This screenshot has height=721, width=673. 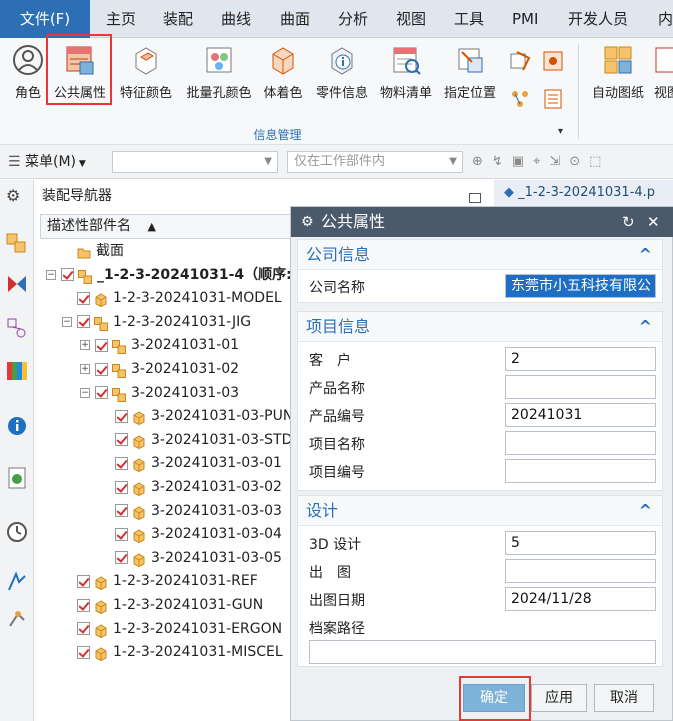 I want to click on menu-file: 文件(F), so click(x=45, y=19).